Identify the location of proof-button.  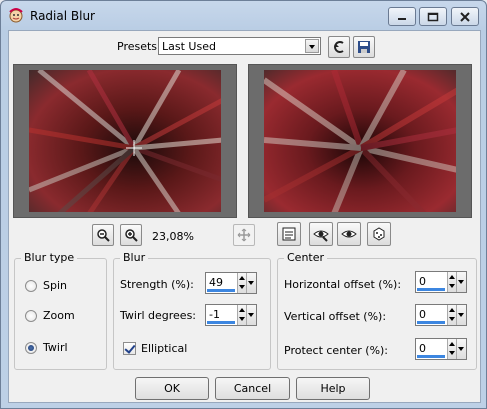
(289, 234).